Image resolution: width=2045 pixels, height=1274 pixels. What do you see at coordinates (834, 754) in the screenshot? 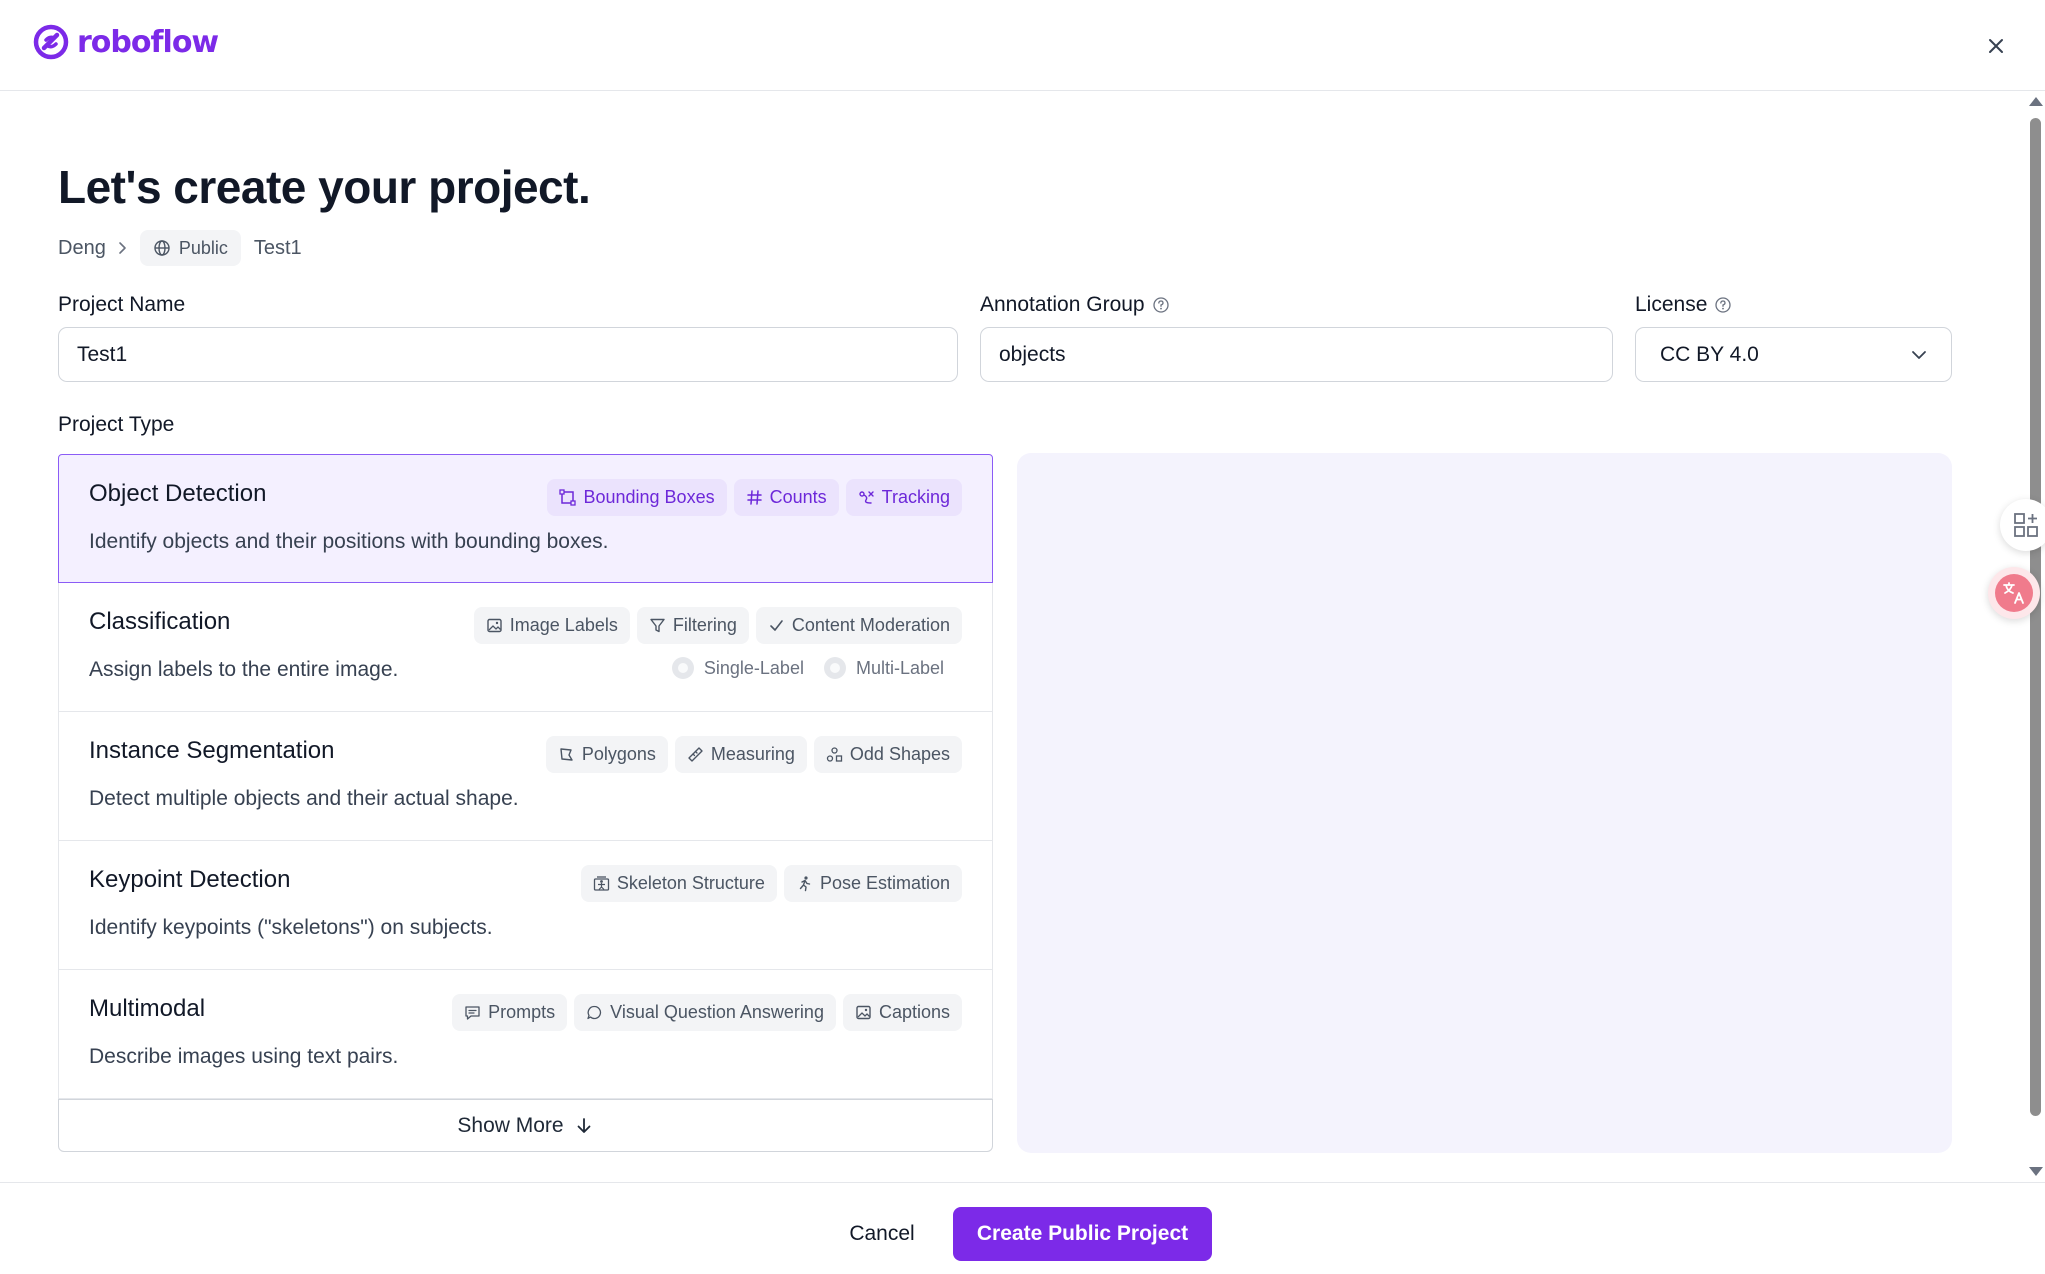
I see `shapes-icon` at bounding box center [834, 754].